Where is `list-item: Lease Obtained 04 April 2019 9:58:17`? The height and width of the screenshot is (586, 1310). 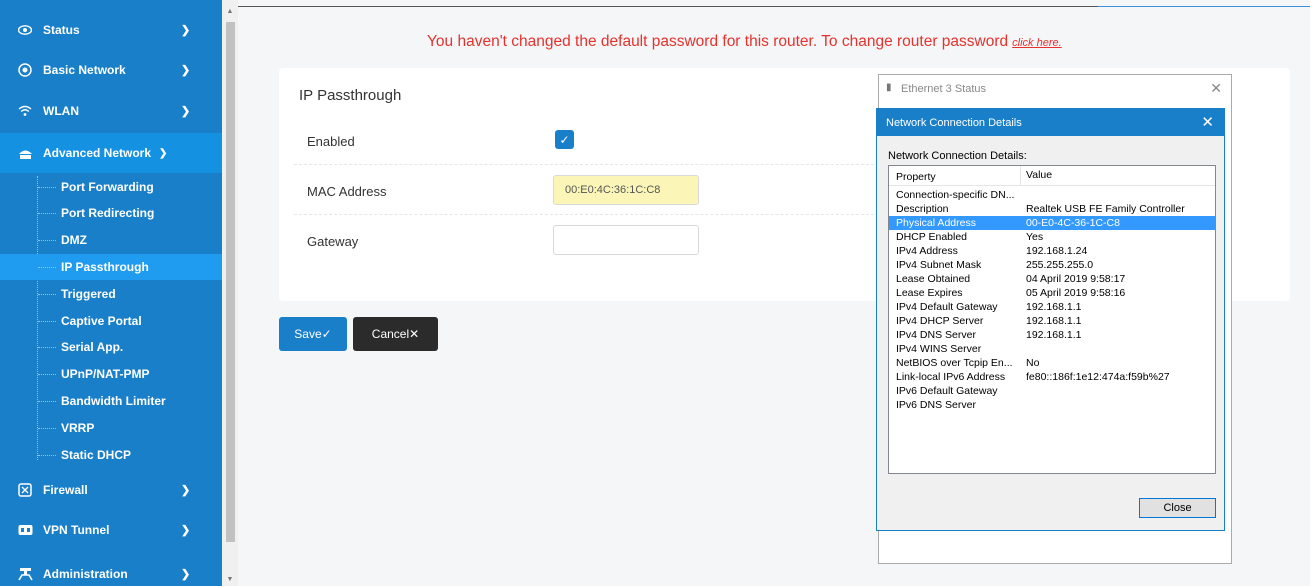
list-item: Lease Obtained 04 April 2019 9:58:17 is located at coordinates (1052, 279).